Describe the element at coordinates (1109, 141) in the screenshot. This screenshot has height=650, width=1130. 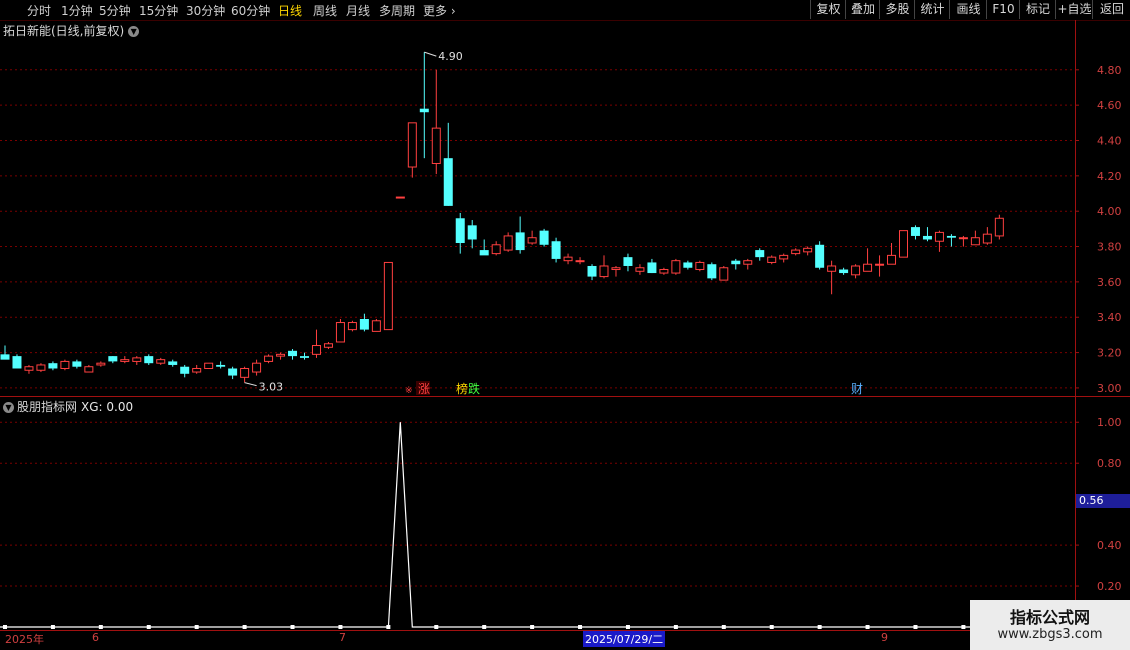
I see `y-tick-label: 4.40` at that location.